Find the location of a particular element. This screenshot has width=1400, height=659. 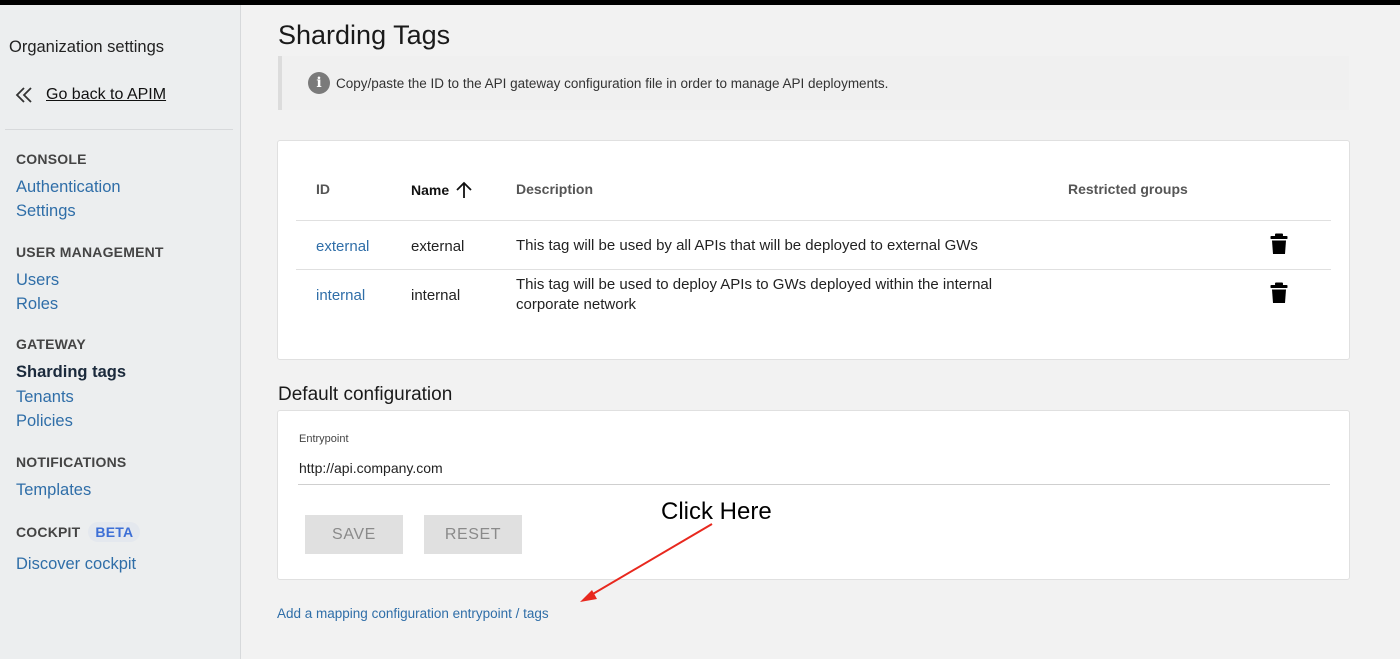

sidebar-item-sharding-tags: Sharding tags is located at coordinates (71, 372).